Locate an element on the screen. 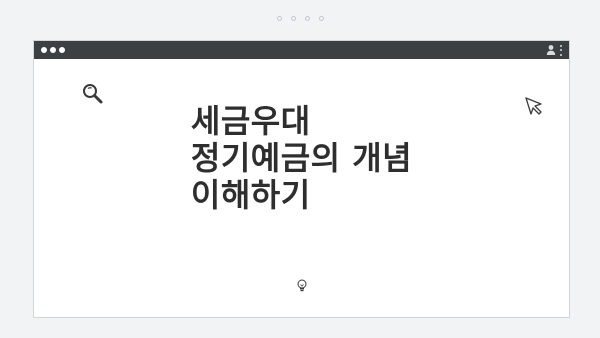 Image resolution: width=600 pixels, height=338 pixels. headline-text: 세금우대 정기예금의 개념 이해하기 is located at coordinates (301, 158).